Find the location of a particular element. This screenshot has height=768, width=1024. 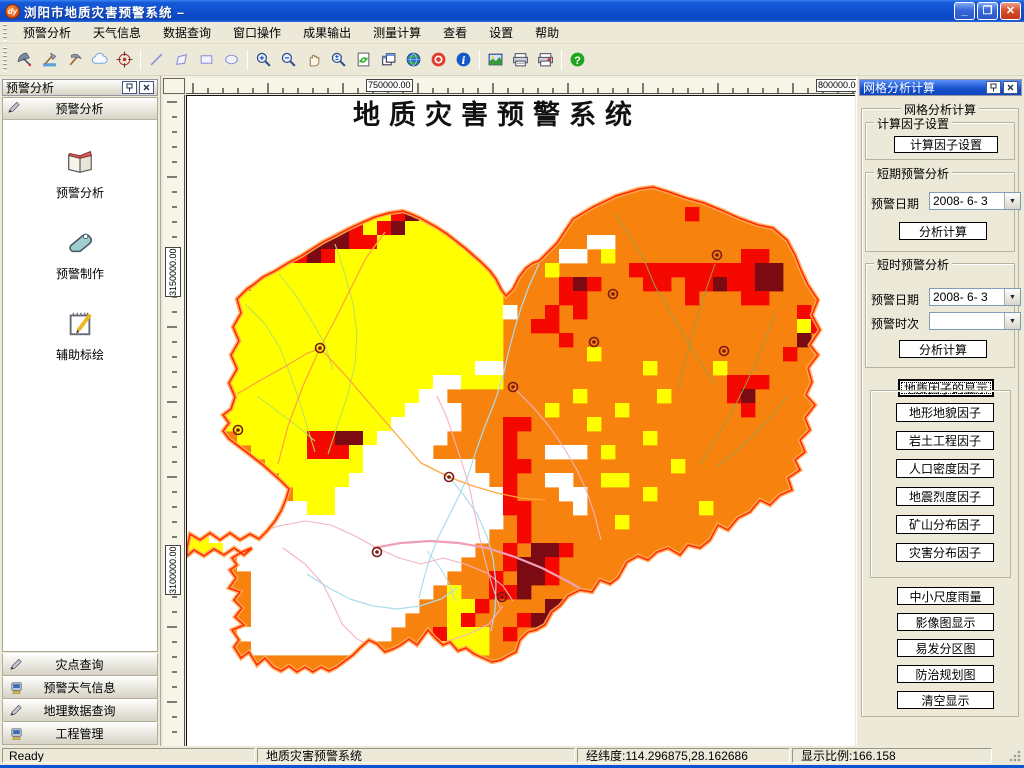

device-icon is located at coordinates (16, 688).